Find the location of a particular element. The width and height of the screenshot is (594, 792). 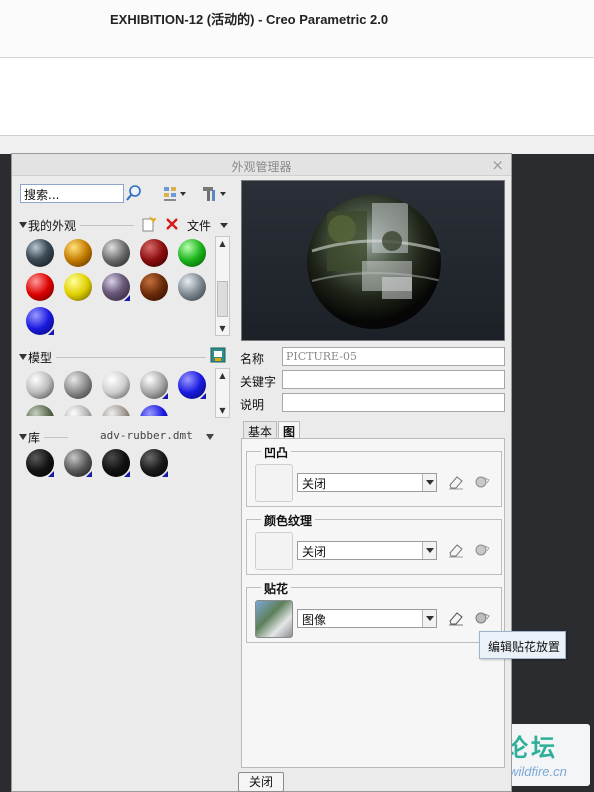

dialog-title: 外观管理器 is located at coordinates (261, 167).